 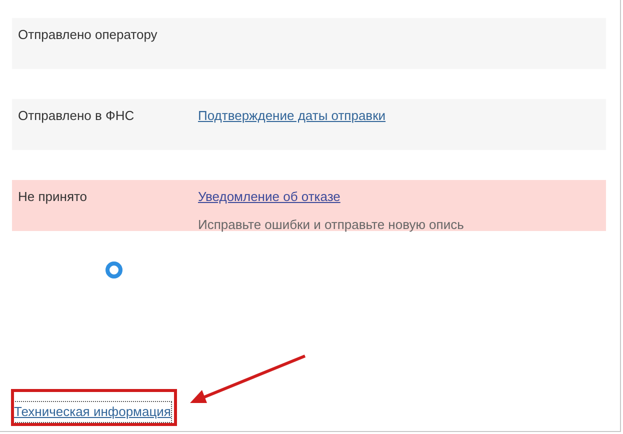 What do you see at coordinates (114, 270) in the screenshot?
I see `loading-spinner-icon` at bounding box center [114, 270].